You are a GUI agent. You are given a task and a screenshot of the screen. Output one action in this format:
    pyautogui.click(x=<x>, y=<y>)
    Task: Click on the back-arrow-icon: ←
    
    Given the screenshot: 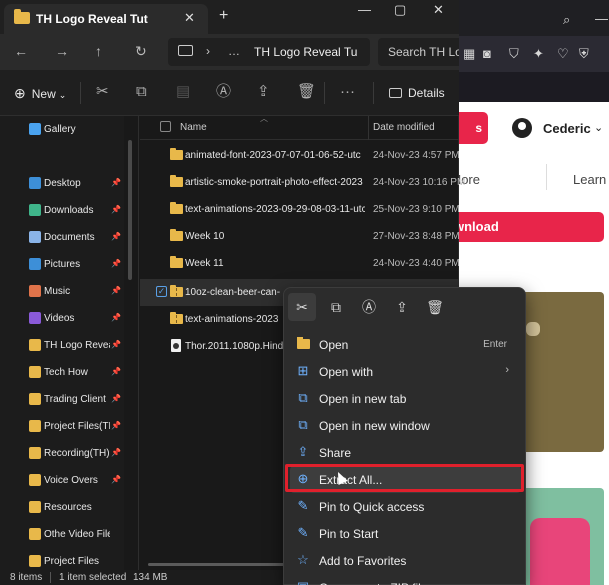 What is the action you would take?
    pyautogui.click(x=21, y=51)
    